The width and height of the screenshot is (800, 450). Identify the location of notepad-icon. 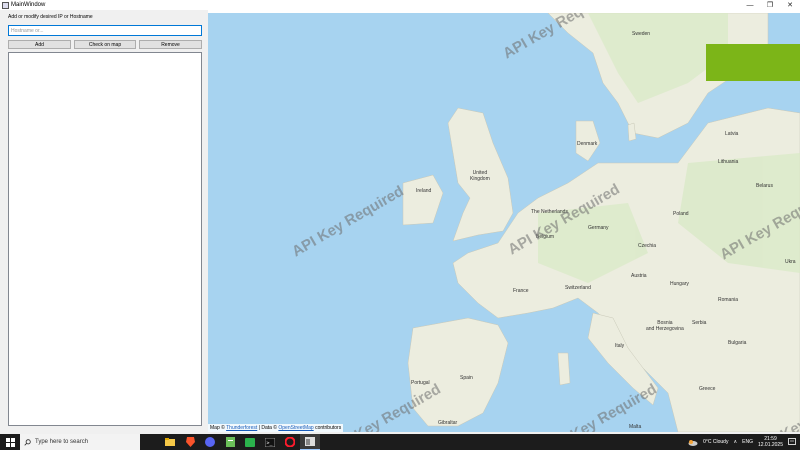
(230, 442).